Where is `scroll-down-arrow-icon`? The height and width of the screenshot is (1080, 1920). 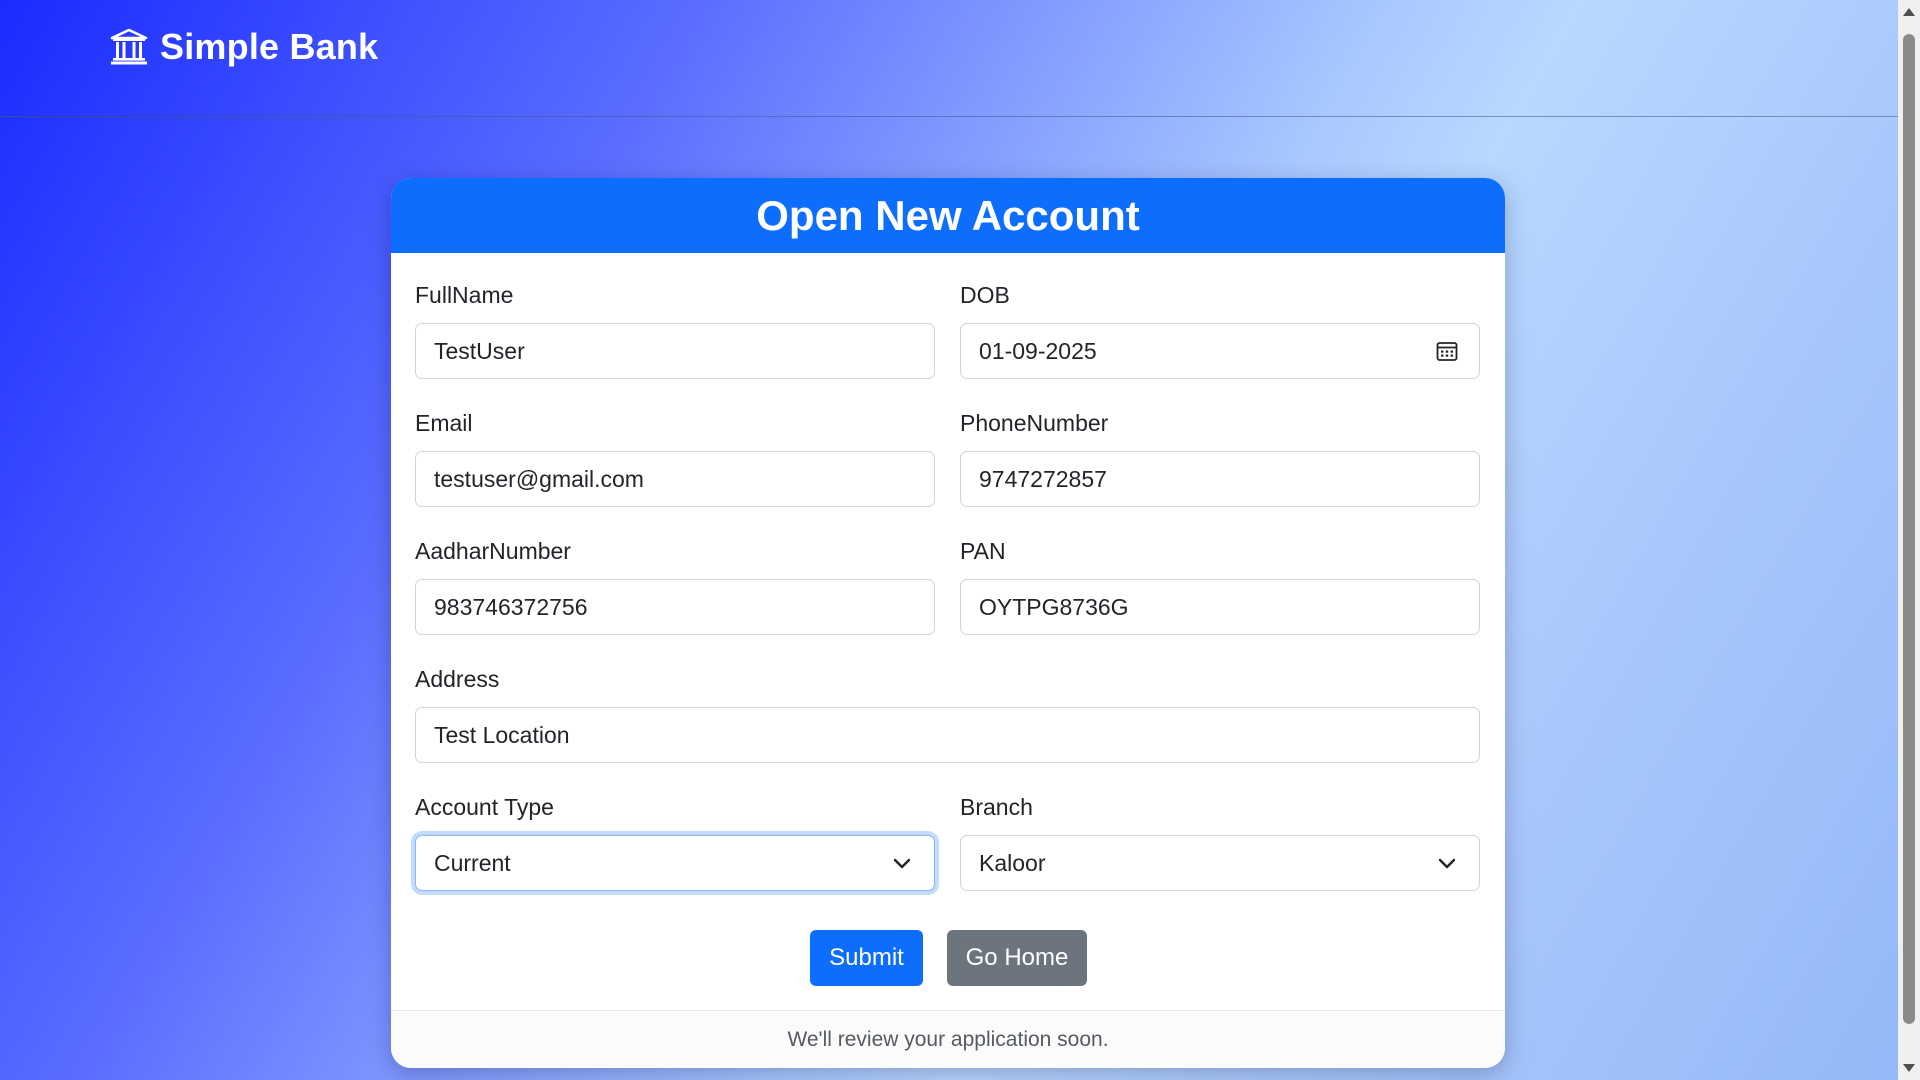 scroll-down-arrow-icon is located at coordinates (1909, 1068).